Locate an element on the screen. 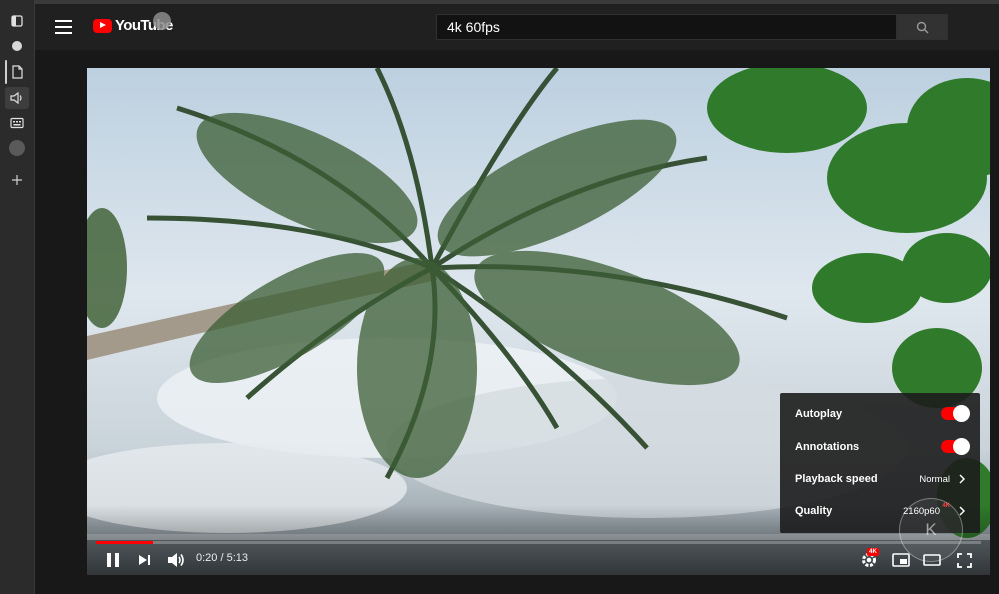  menu-item-annotations: Annotations is located at coordinates (880, 447).